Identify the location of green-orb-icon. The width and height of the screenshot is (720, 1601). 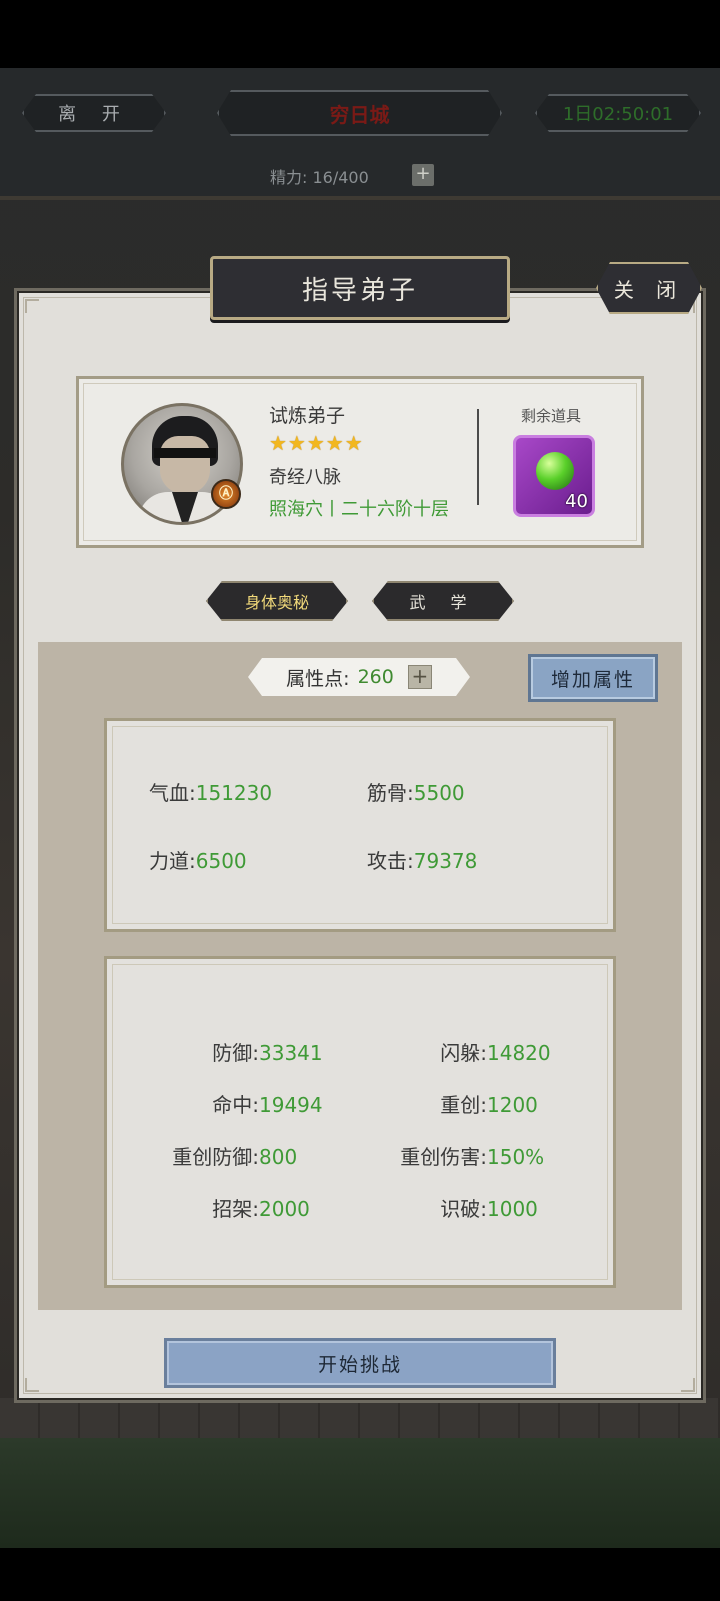
(555, 471).